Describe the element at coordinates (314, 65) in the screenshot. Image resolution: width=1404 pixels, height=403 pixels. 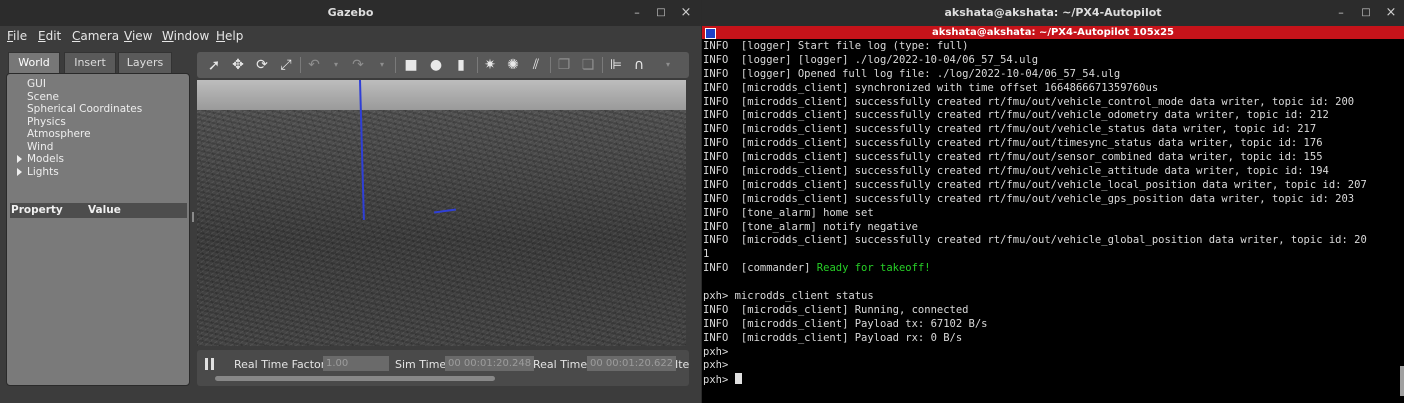
I see `undo-icon: ↶` at that location.